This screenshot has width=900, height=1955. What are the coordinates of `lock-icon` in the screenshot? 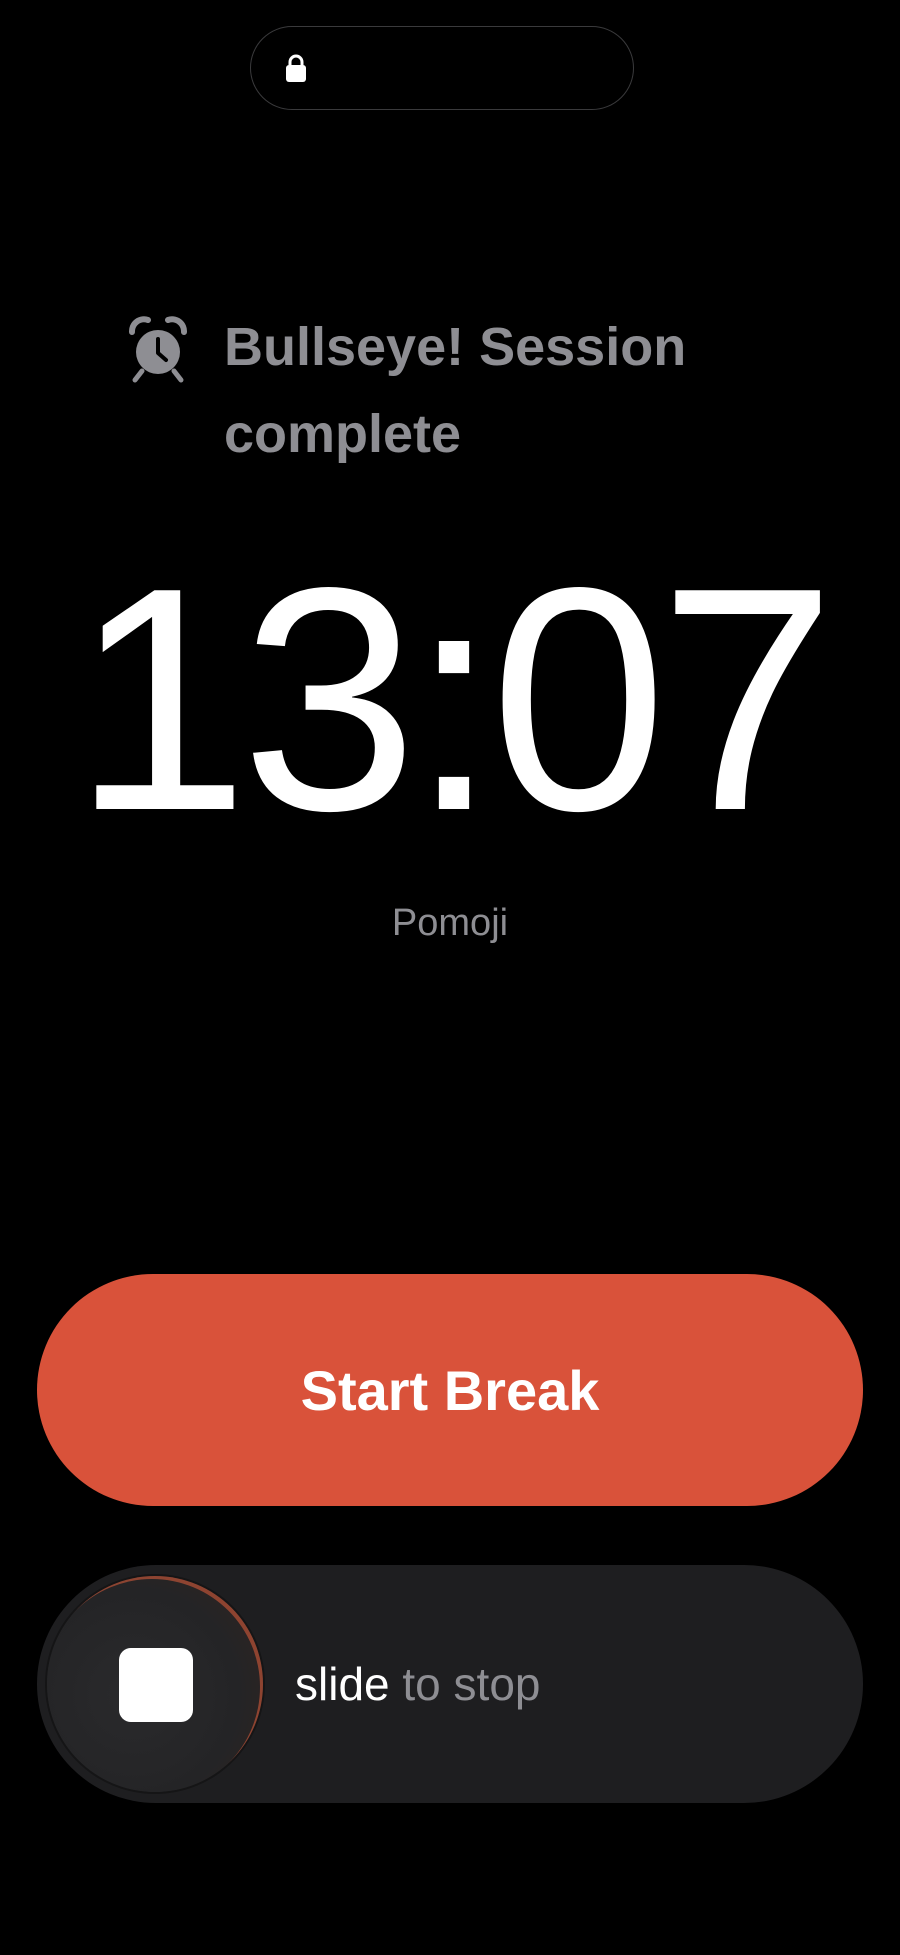 It's located at (296, 68).